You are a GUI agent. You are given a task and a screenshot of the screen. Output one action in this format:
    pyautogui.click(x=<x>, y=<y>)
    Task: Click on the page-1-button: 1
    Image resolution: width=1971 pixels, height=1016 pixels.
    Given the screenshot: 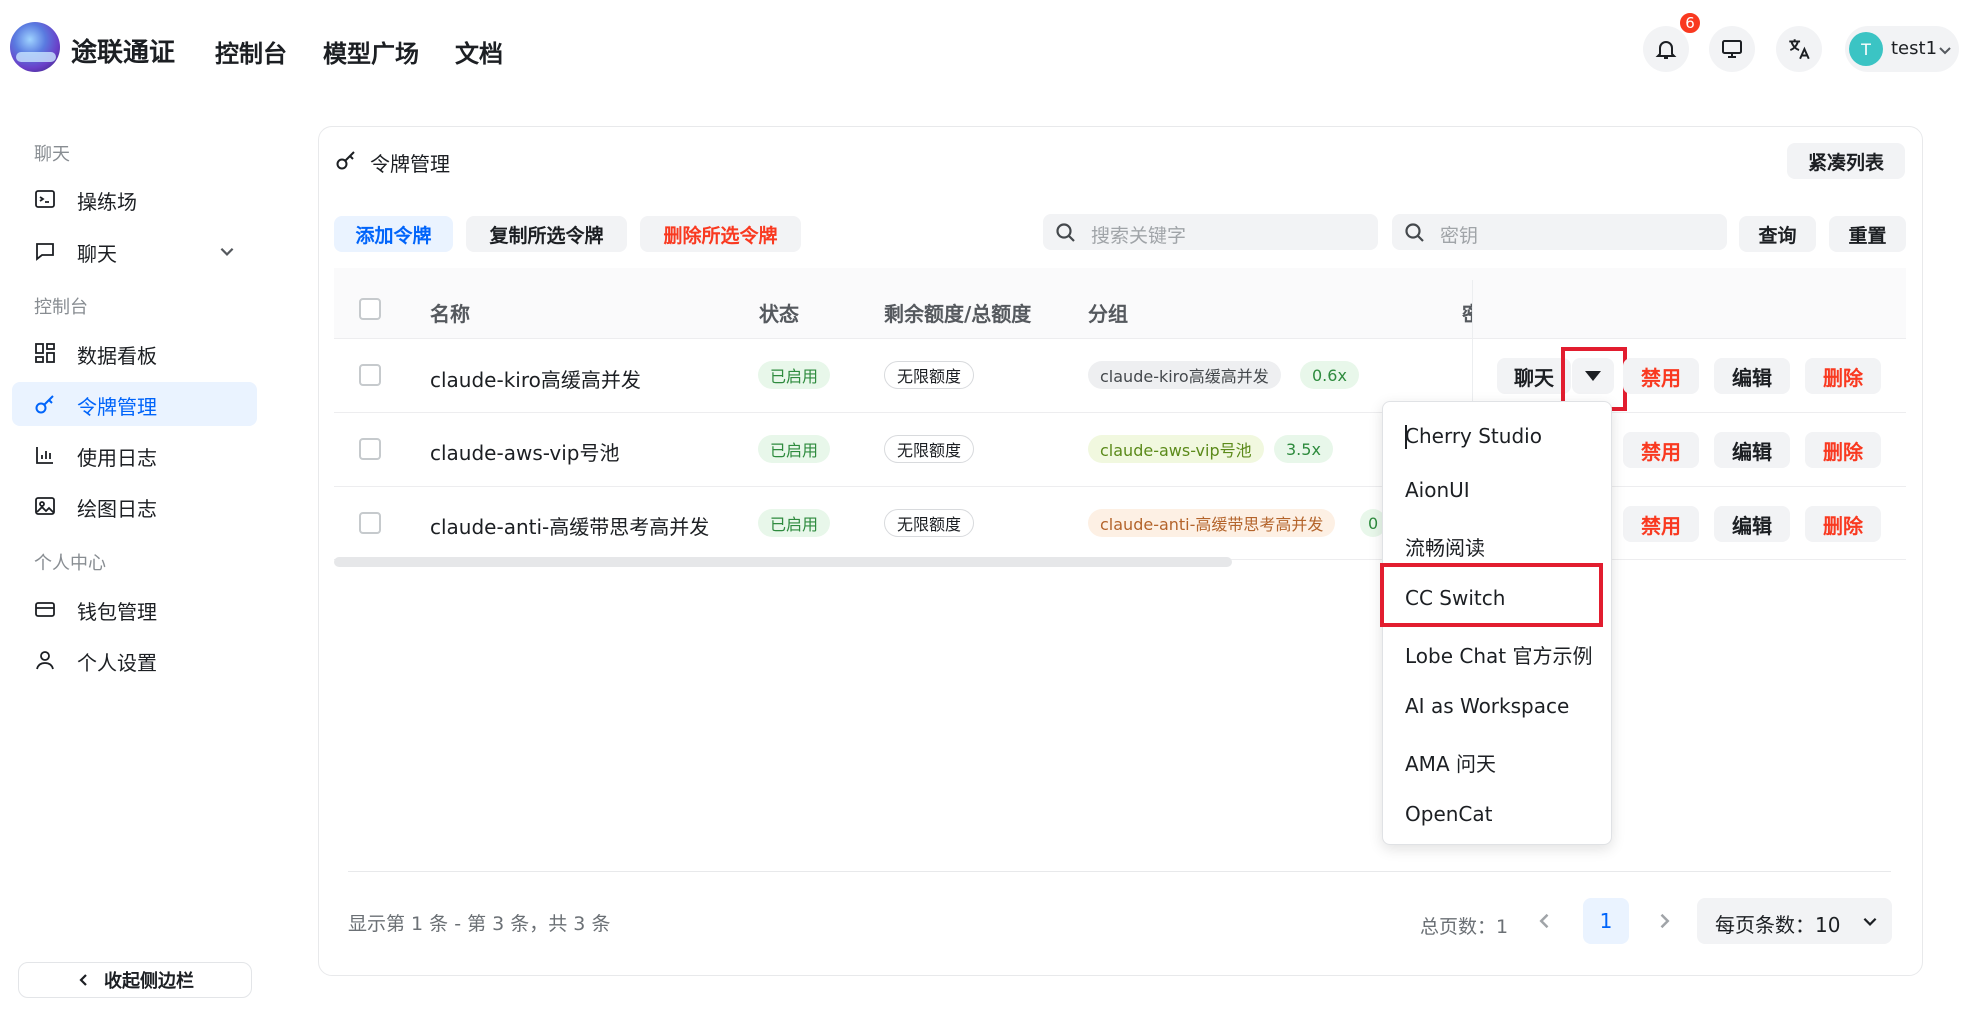 What is the action you would take?
    pyautogui.click(x=1606, y=921)
    